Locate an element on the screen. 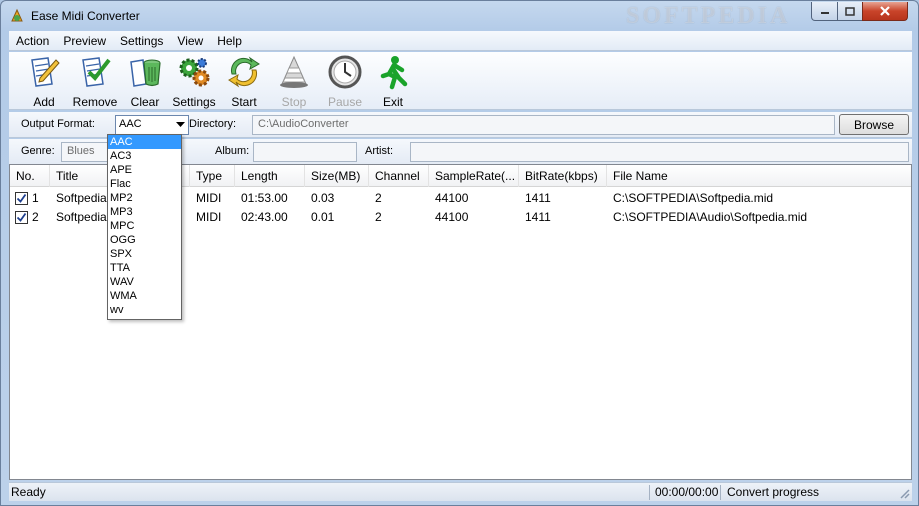 This screenshot has height=506, width=919. exit-button: Exit is located at coordinates (393, 82).